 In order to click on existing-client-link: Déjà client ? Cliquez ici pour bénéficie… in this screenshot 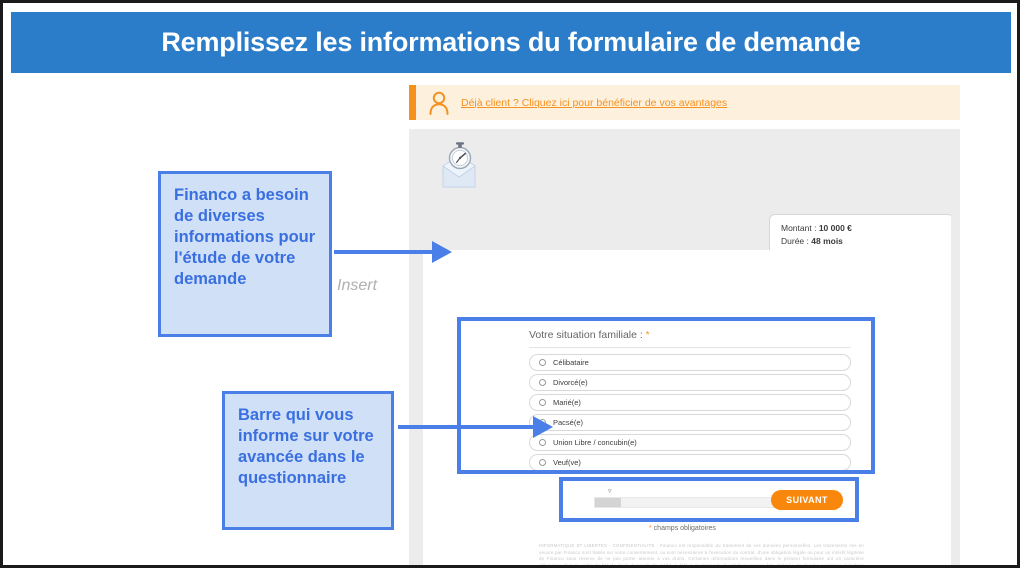, I will do `click(594, 103)`.